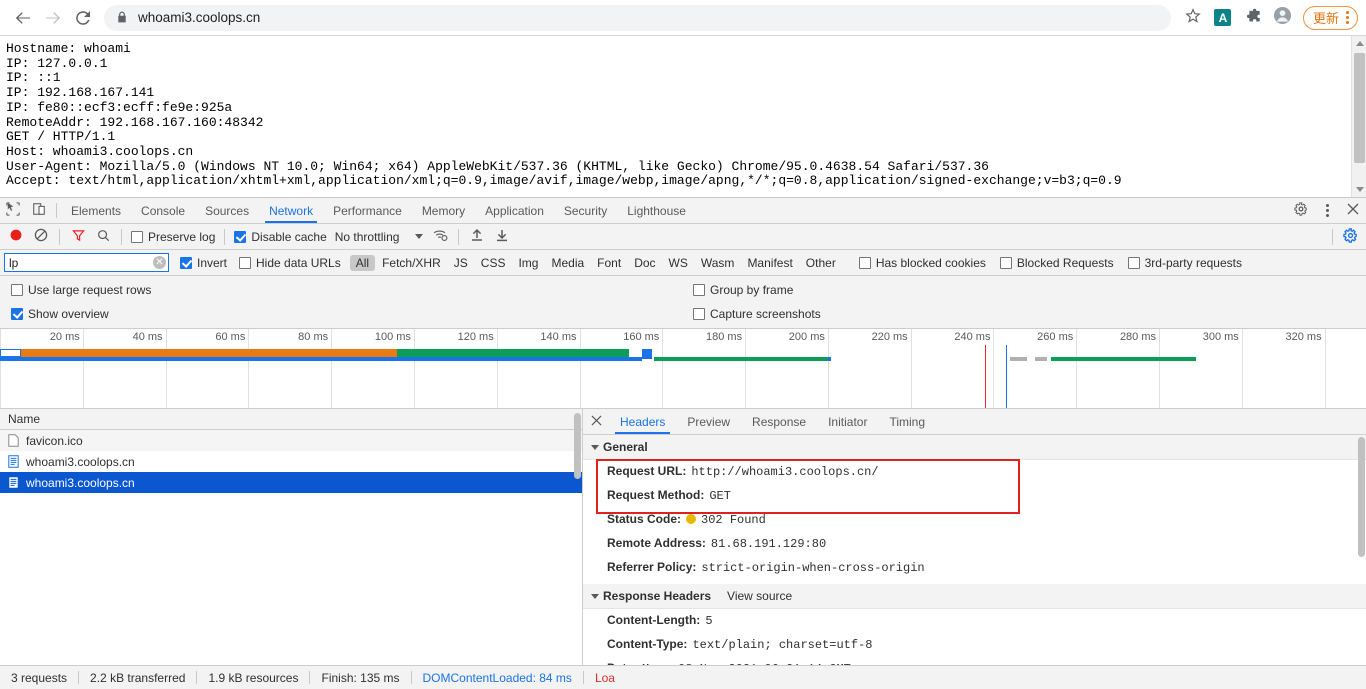  Describe the element at coordinates (974, 368) in the screenshot. I see `overview-tick: 240 ms` at that location.